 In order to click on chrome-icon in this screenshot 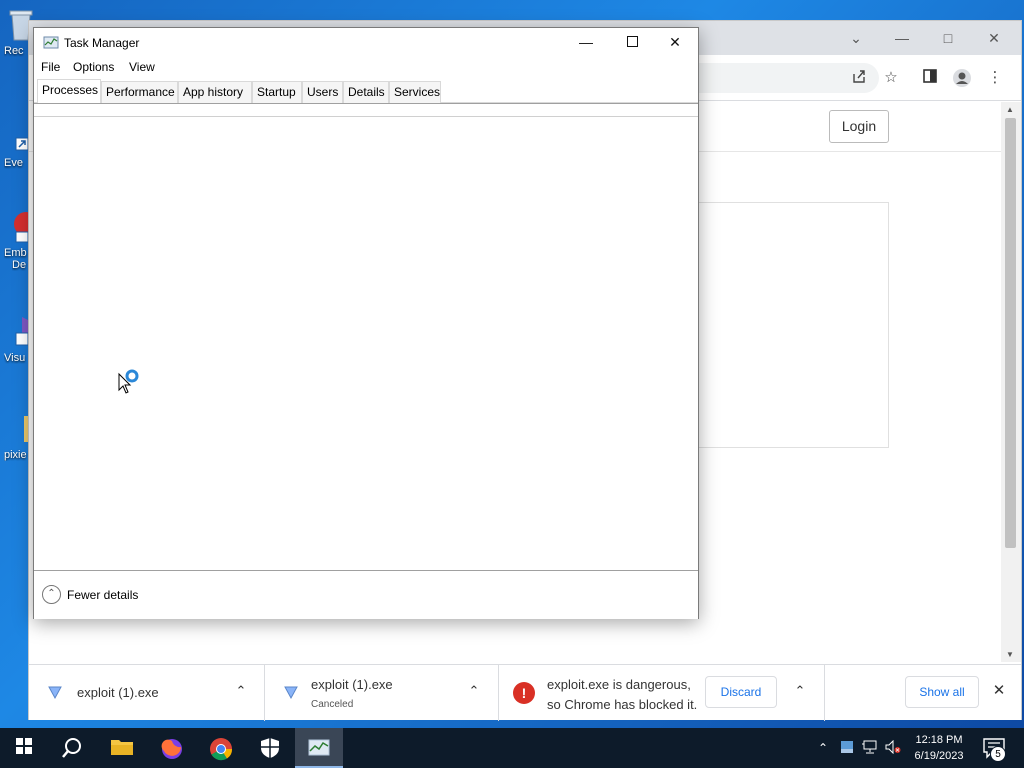, I will do `click(221, 749)`.